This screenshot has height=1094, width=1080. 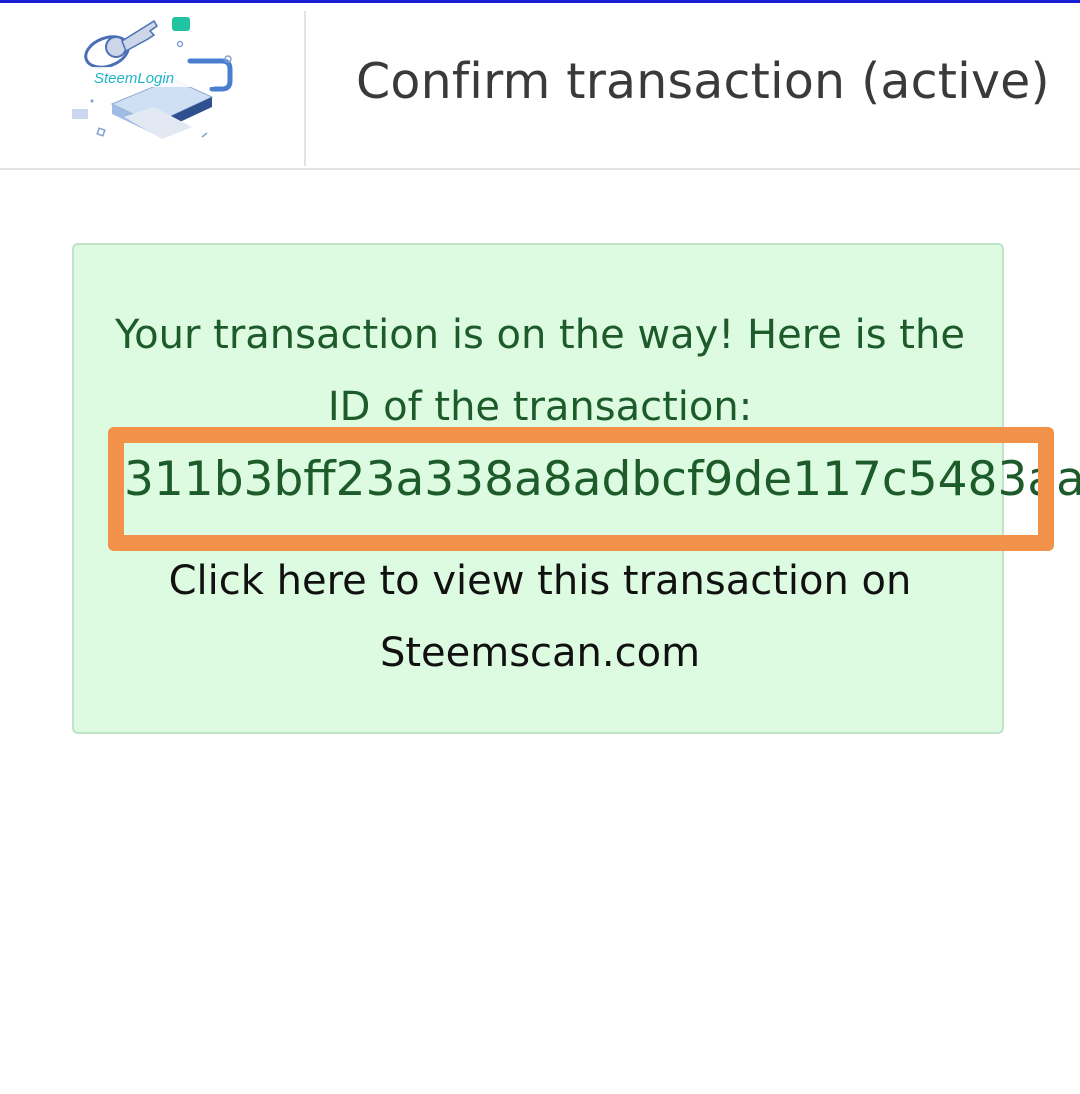 I want to click on highlight-box, so click(x=581, y=489).